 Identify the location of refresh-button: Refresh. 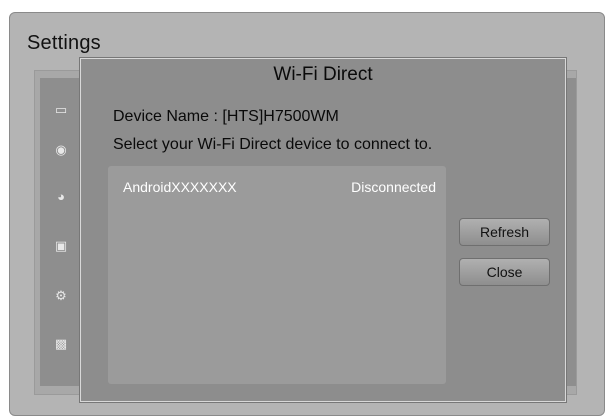
(504, 232).